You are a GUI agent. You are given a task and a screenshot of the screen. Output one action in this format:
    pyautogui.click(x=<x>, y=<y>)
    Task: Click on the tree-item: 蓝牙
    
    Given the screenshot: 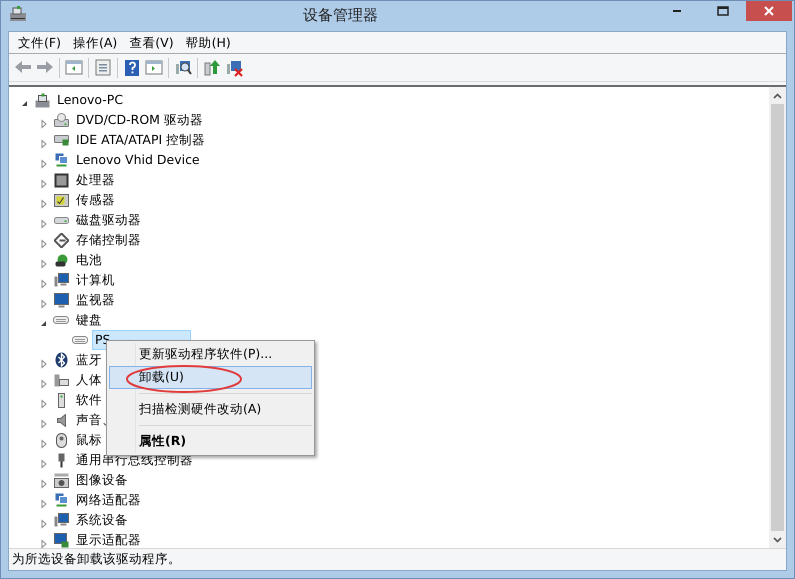 What is the action you would take?
    pyautogui.click(x=89, y=360)
    